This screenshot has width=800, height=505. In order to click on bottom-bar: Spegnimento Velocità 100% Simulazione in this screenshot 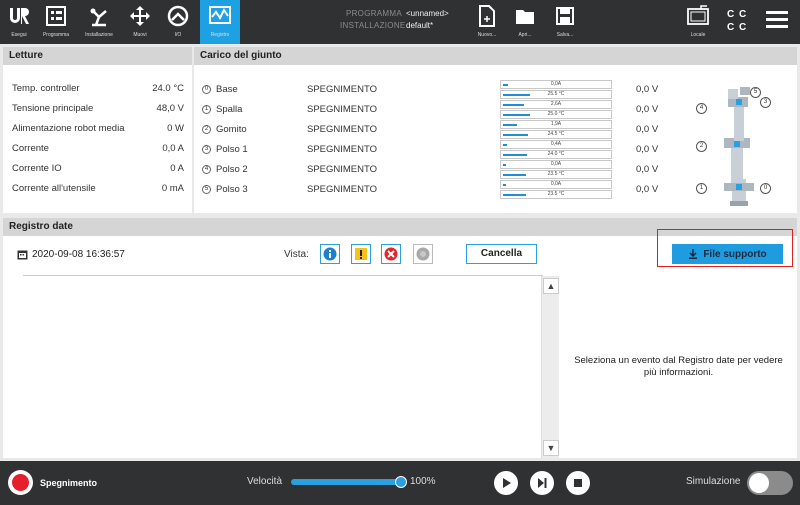, I will do `click(400, 483)`.